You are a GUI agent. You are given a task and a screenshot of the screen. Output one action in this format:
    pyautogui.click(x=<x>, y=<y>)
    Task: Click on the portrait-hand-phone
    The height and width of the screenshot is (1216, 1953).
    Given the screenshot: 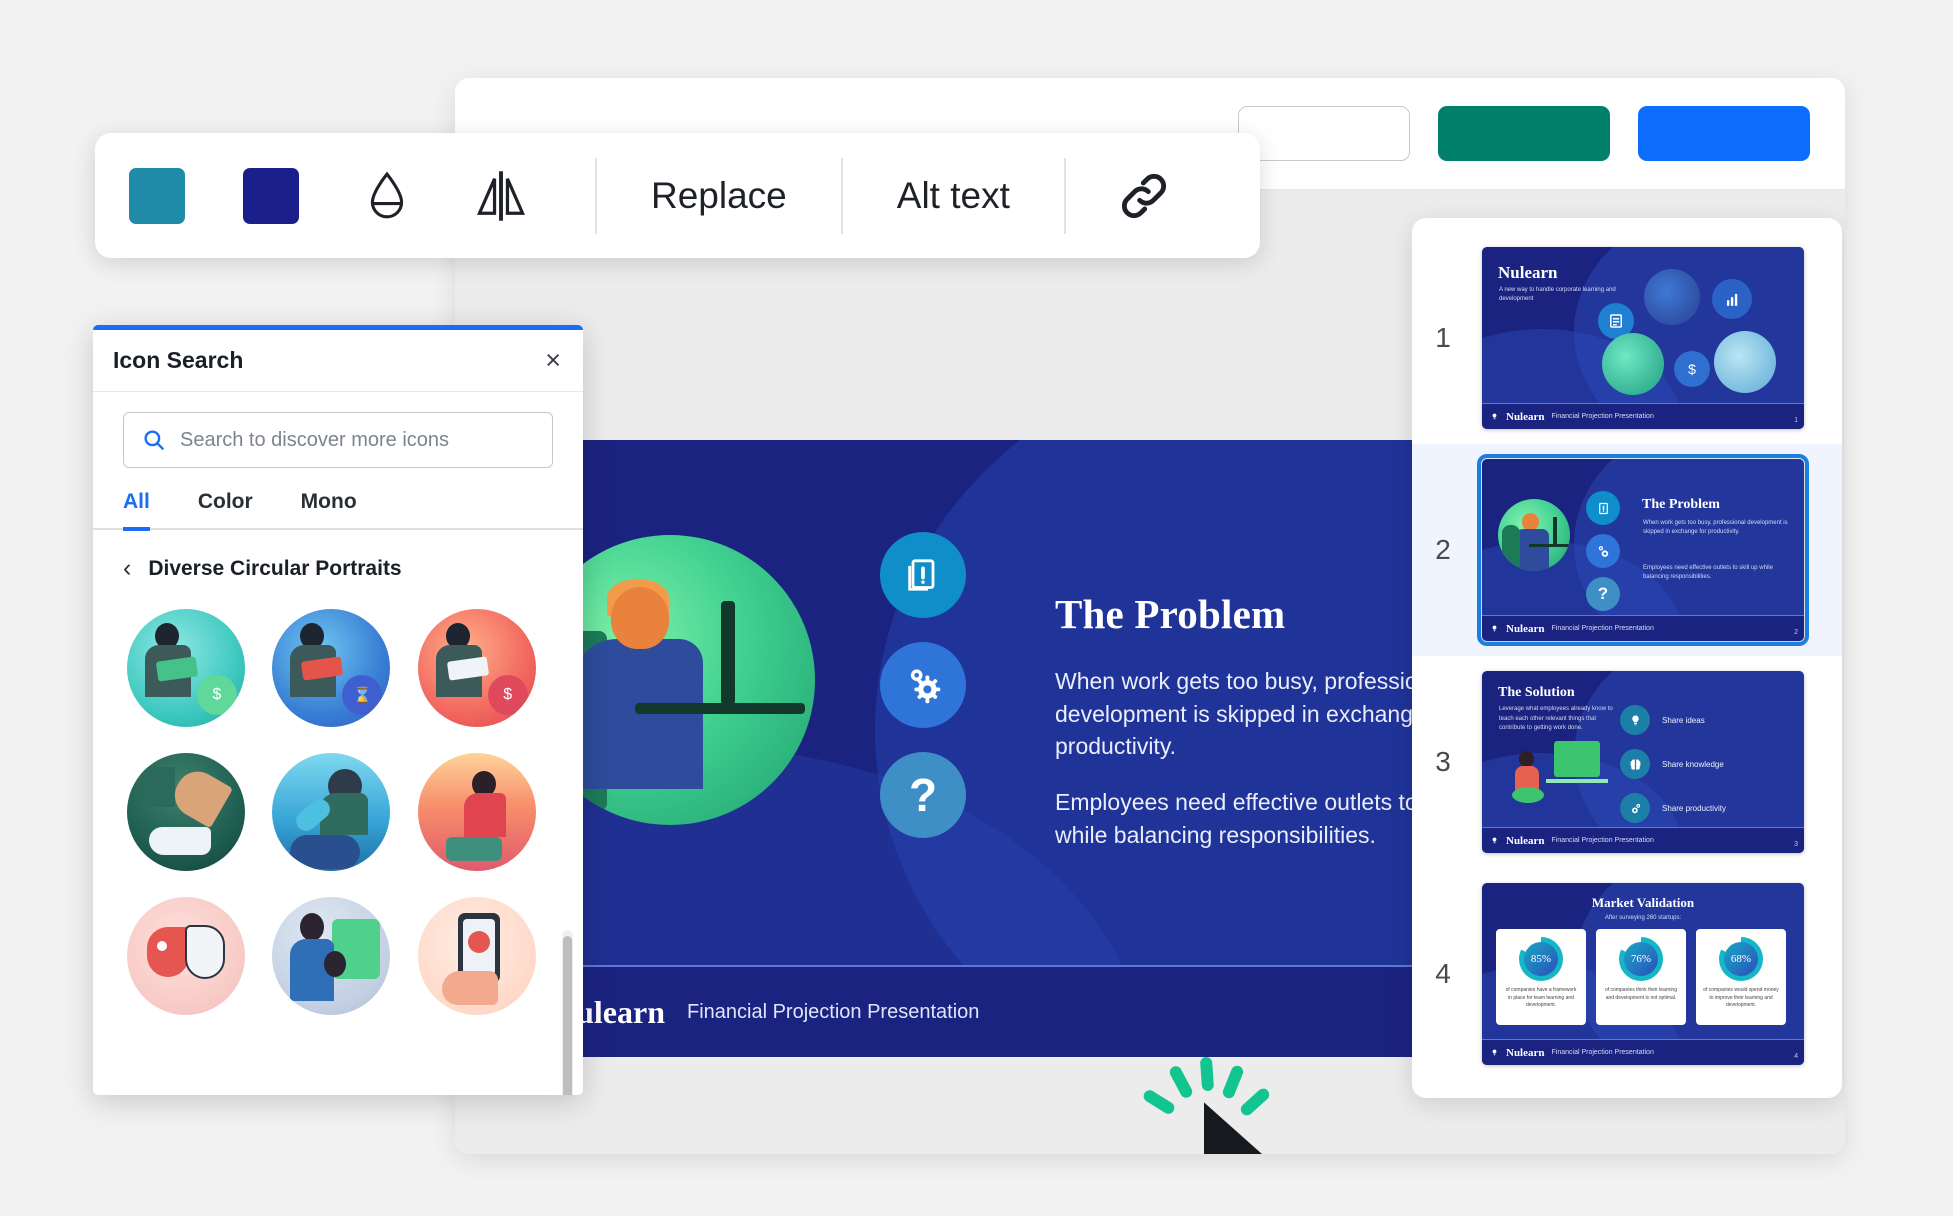 What is the action you would take?
    pyautogui.click(x=476, y=956)
    